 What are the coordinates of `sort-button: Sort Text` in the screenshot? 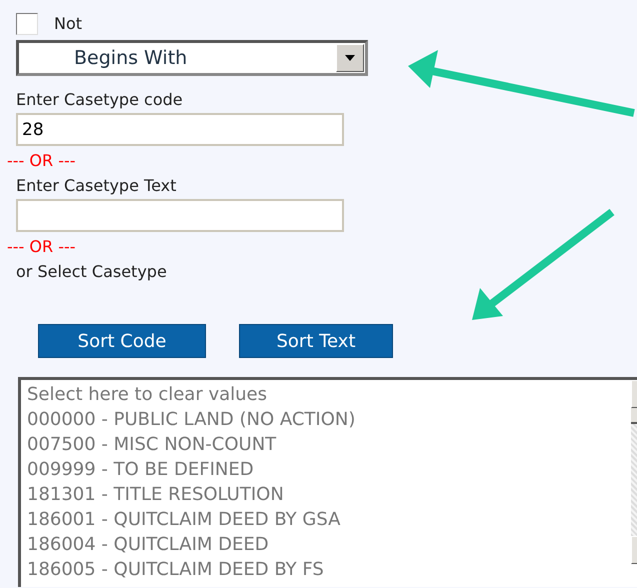 It's located at (316, 341).